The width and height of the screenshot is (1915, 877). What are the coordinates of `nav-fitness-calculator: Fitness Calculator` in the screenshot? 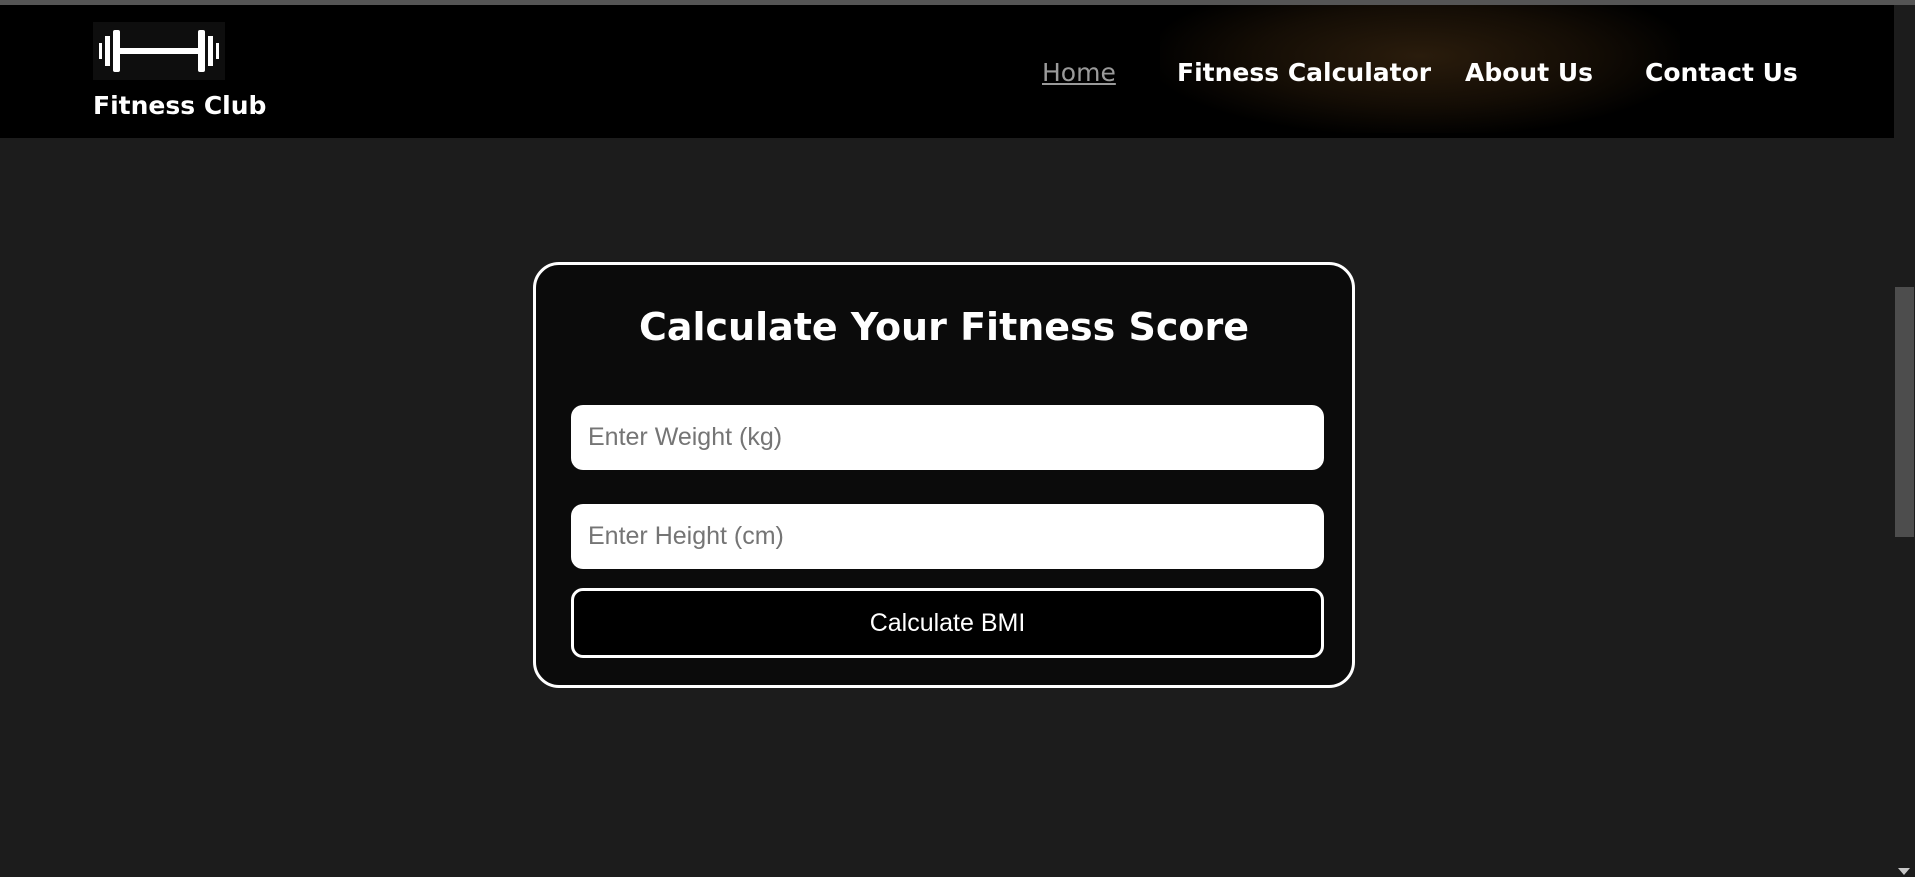 It's located at (1304, 72).